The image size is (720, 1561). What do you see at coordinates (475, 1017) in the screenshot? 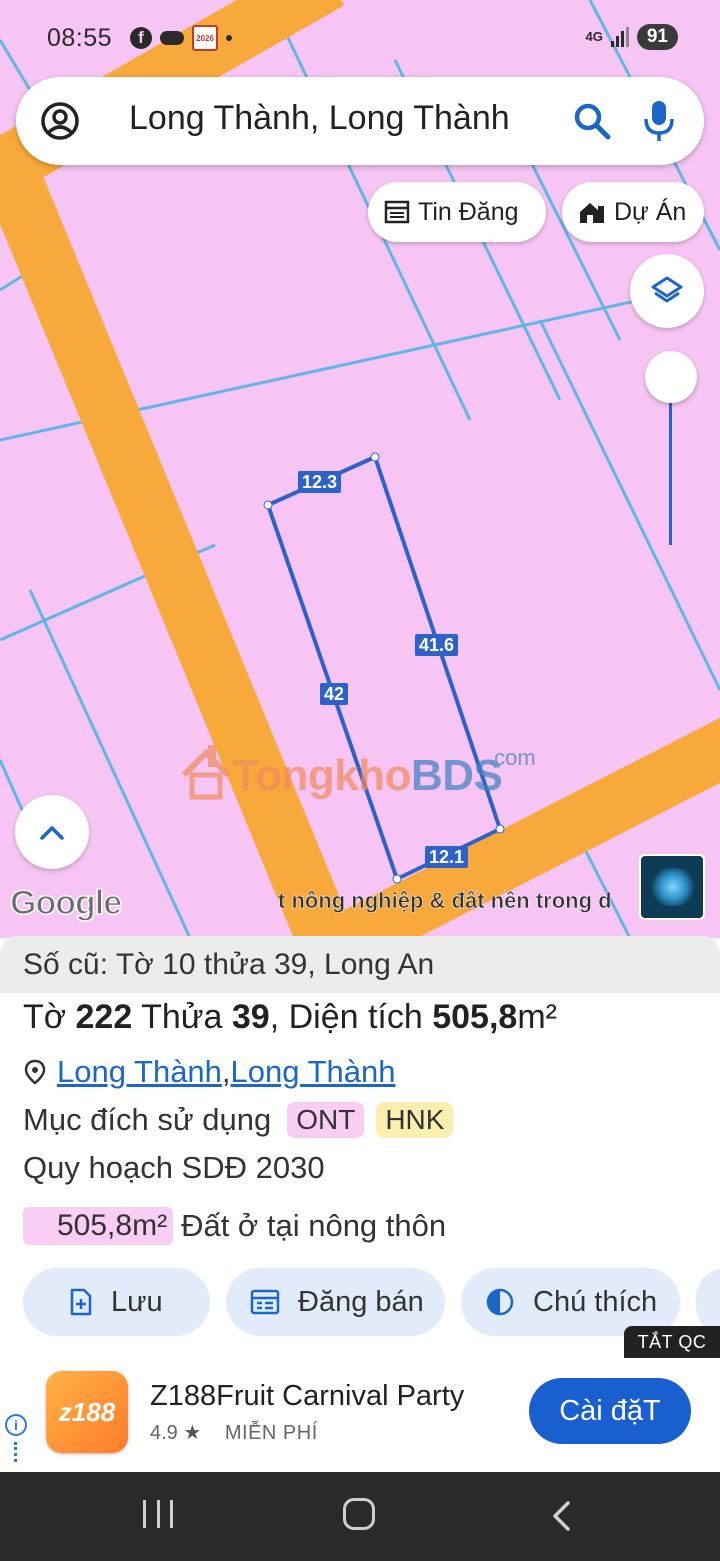
I see `area-value: 505,8` at bounding box center [475, 1017].